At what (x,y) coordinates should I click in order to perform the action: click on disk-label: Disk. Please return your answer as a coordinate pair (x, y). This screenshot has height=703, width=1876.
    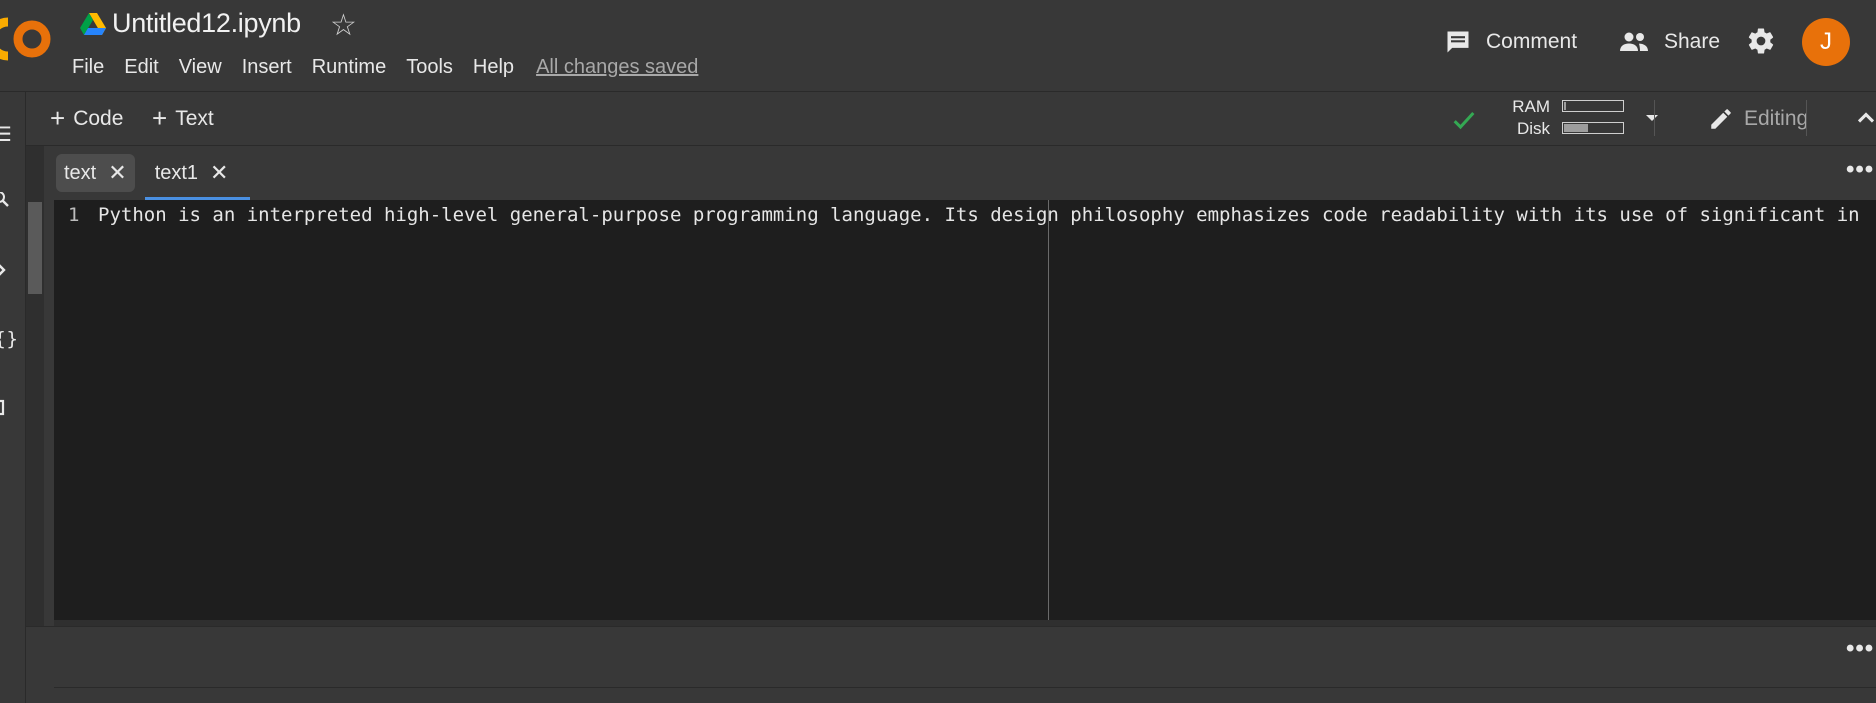
    Looking at the image, I should click on (1533, 128).